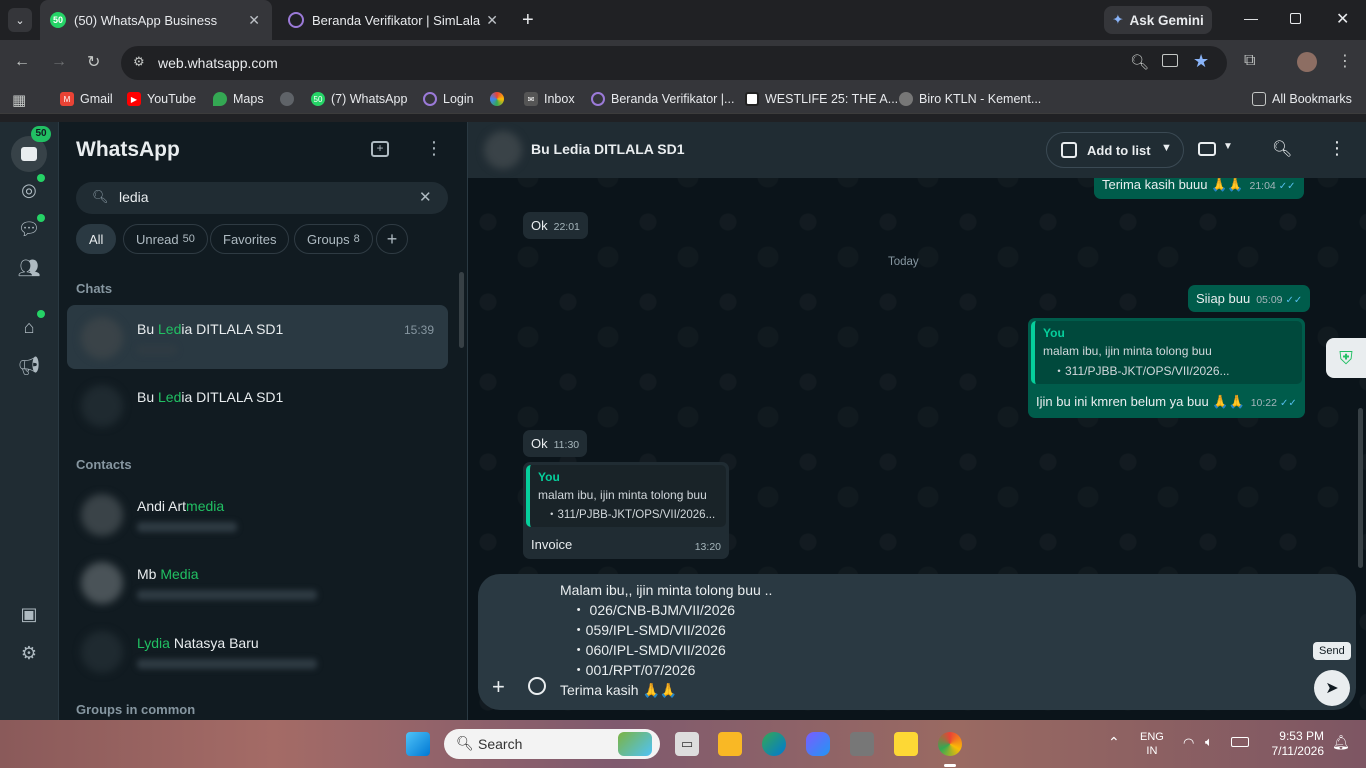 The height and width of the screenshot is (768, 1366). I want to click on bookmark-login: Login, so click(448, 99).